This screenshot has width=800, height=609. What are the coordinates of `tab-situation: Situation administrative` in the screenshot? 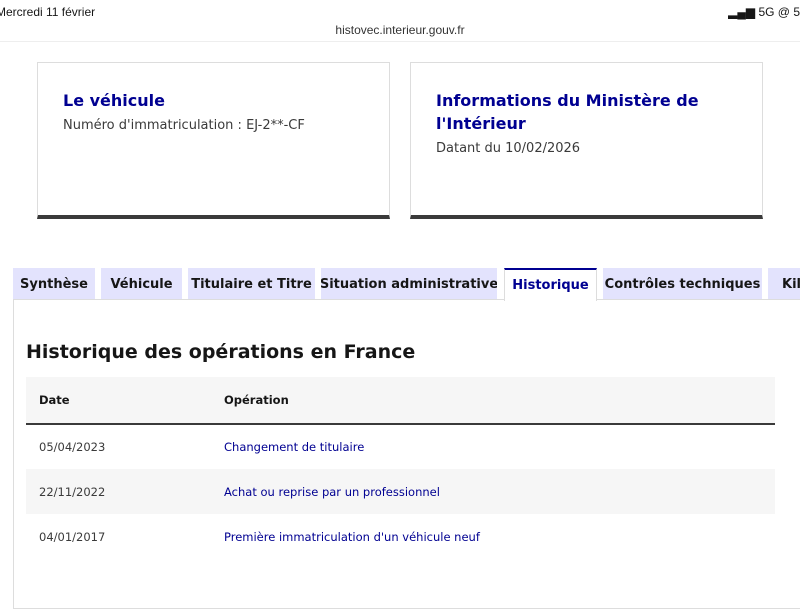 It's located at (409, 284).